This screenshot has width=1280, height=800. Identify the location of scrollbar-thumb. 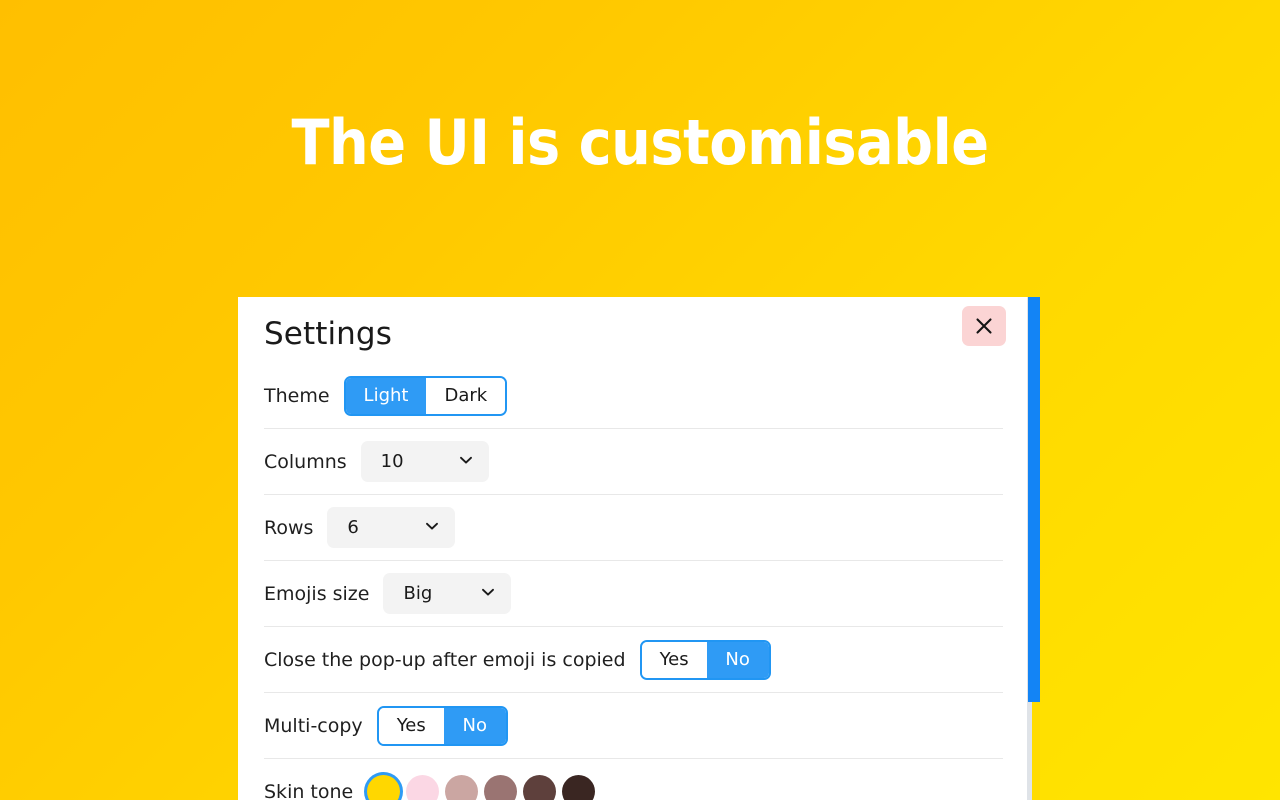
(1034, 499).